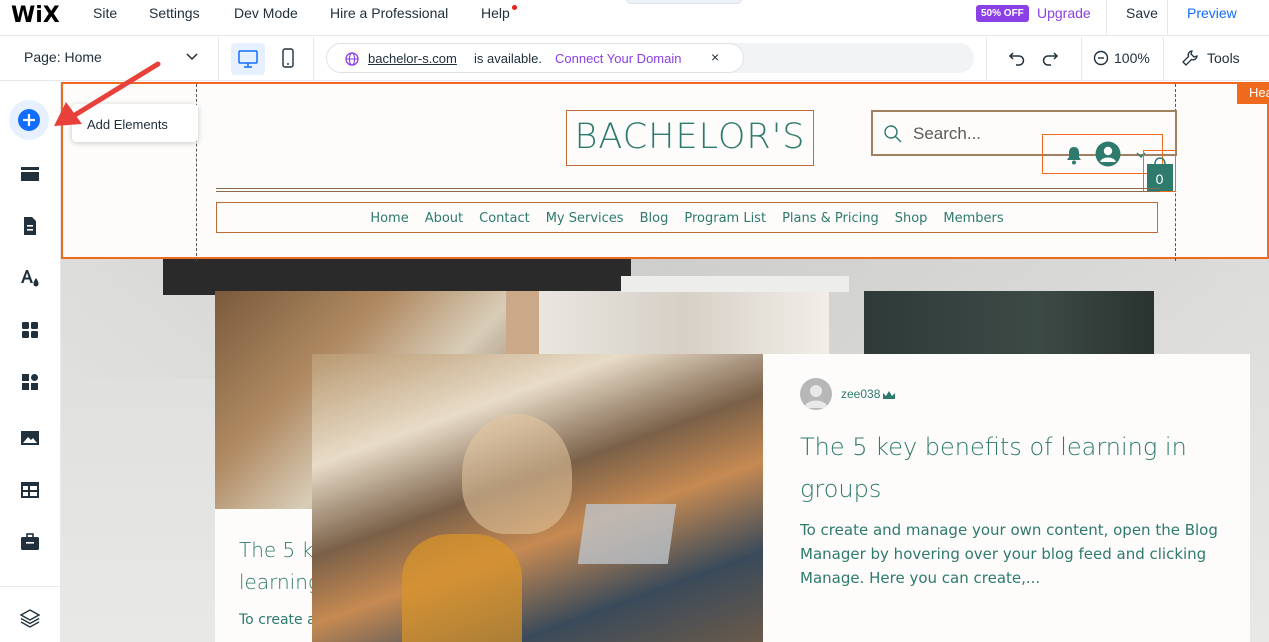 Image resolution: width=1269 pixels, height=642 pixels. What do you see at coordinates (30, 362) in the screenshot?
I see `left-sidebar` at bounding box center [30, 362].